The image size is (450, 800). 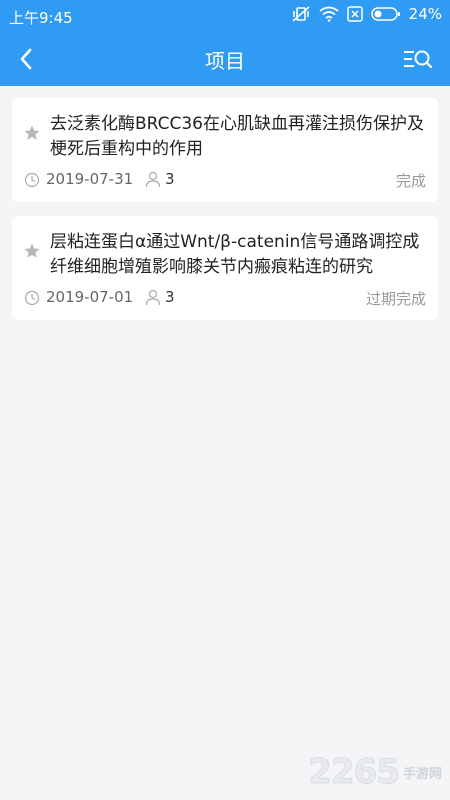 What do you see at coordinates (301, 14) in the screenshot?
I see `vibrate-icon` at bounding box center [301, 14].